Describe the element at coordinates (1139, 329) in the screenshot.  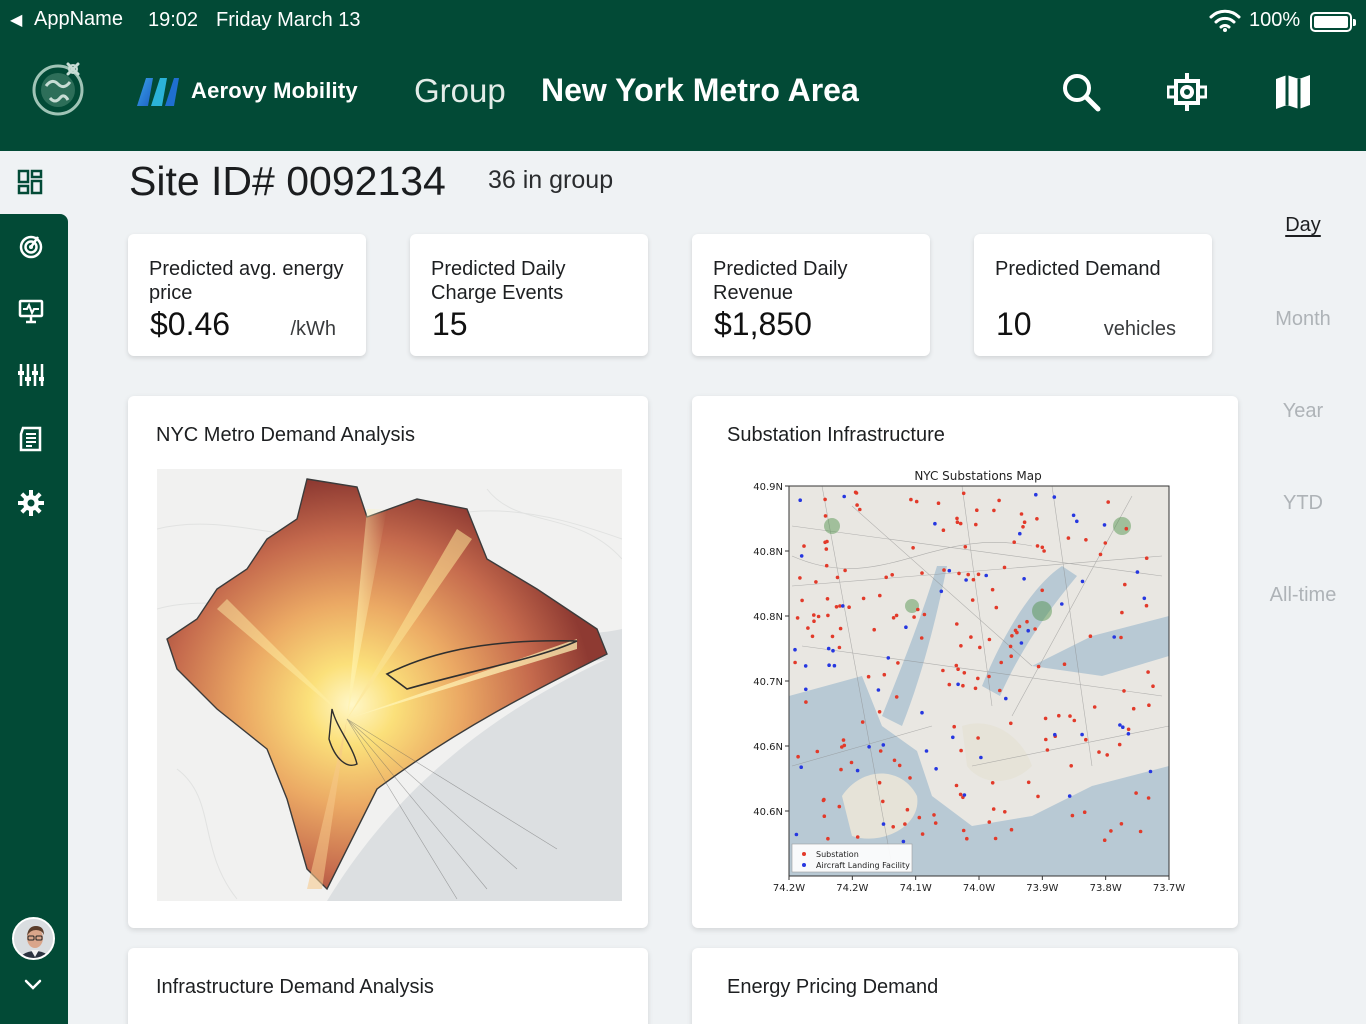
I see `kpi-unit: vehicles` at that location.